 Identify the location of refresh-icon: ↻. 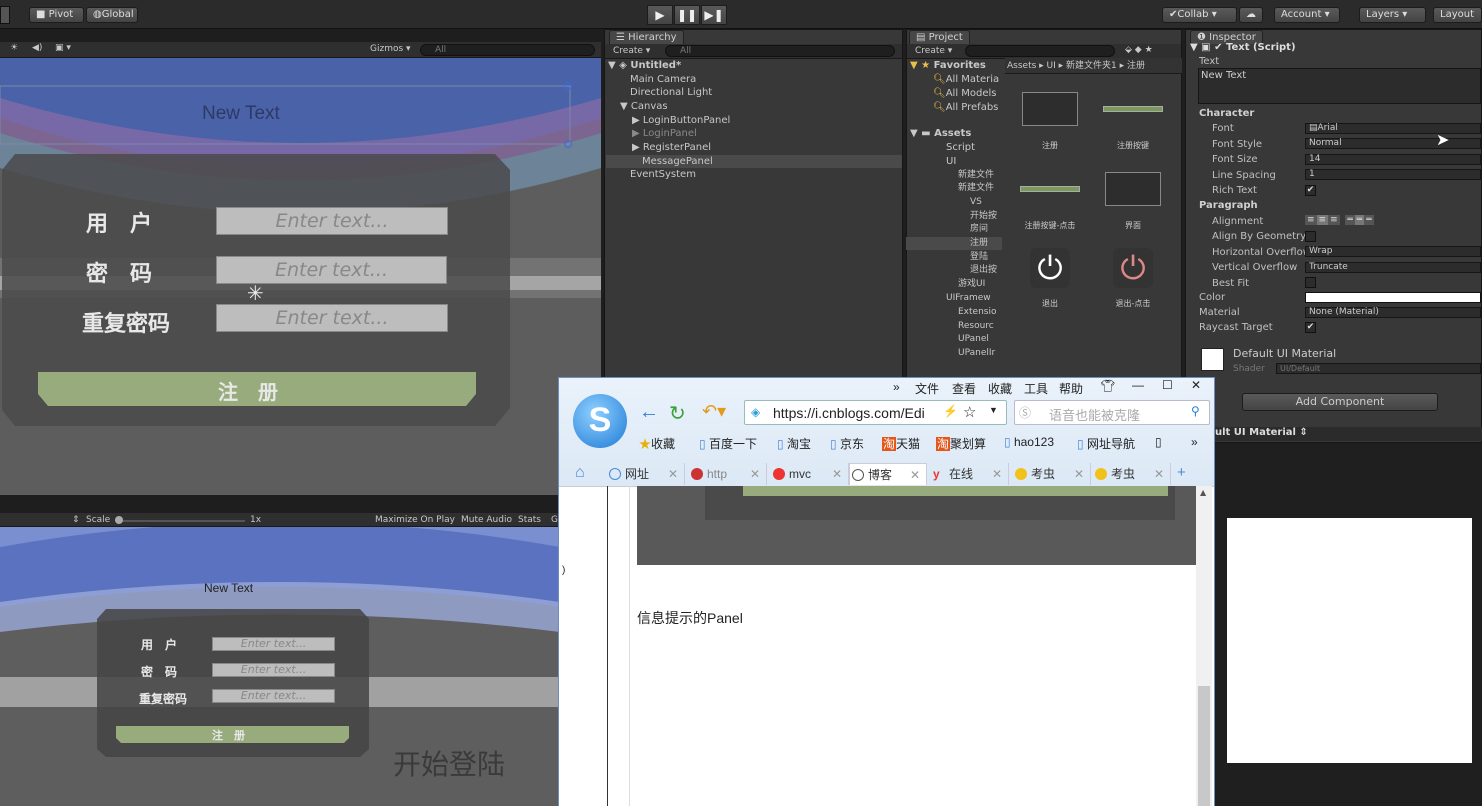
(677, 413).